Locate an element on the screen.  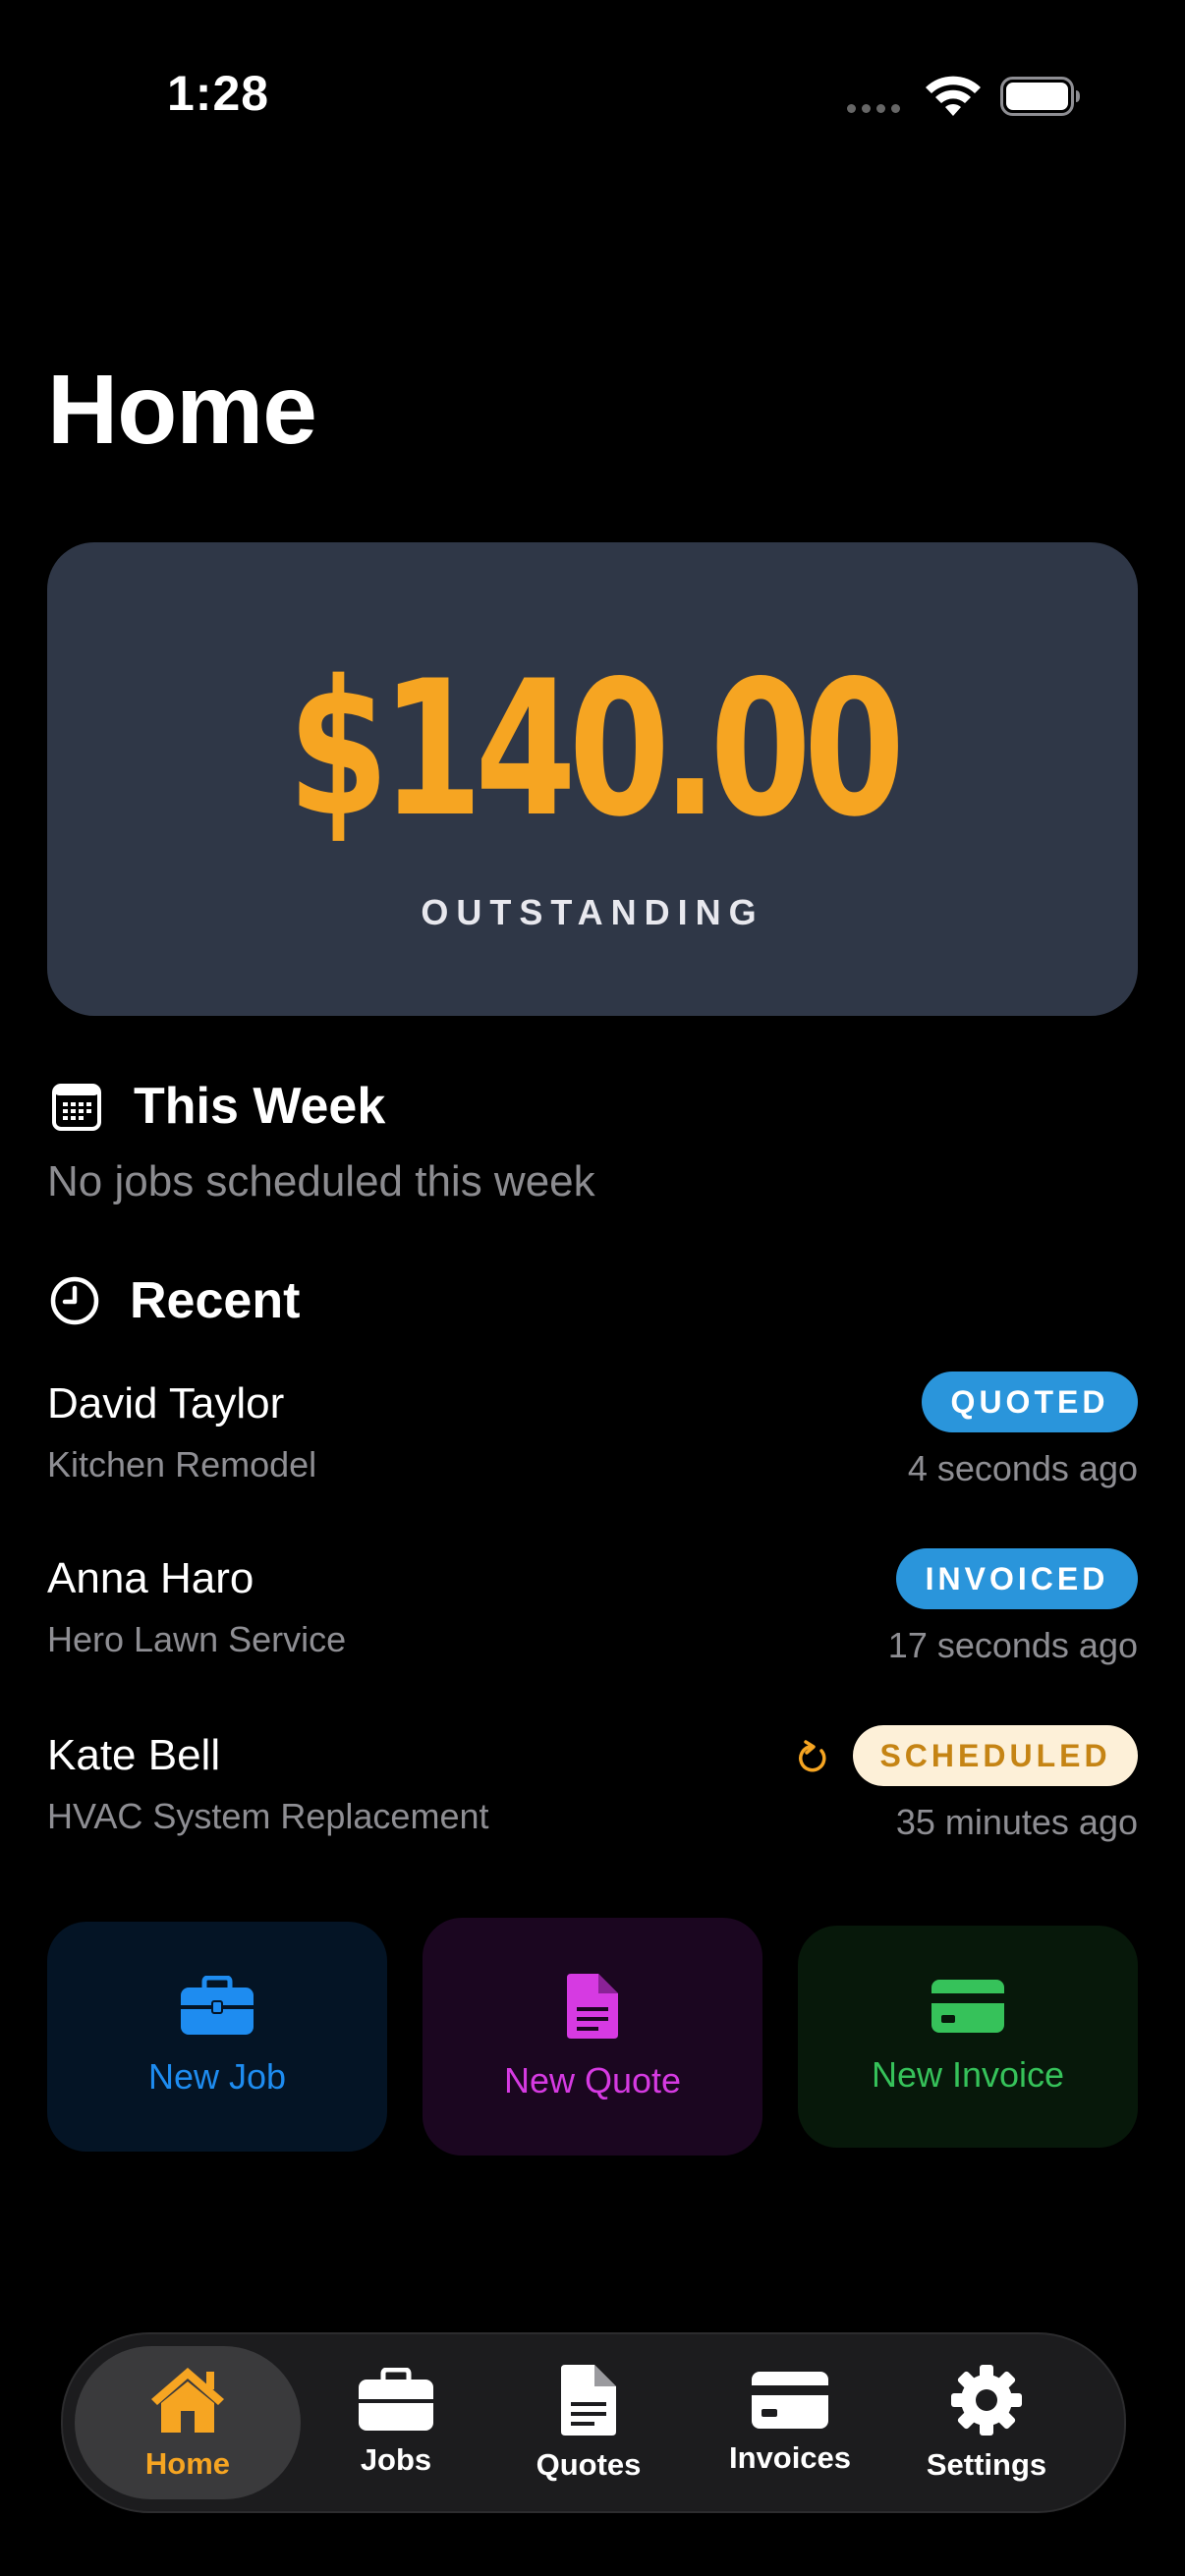
recurring-icon is located at coordinates (813, 1756).